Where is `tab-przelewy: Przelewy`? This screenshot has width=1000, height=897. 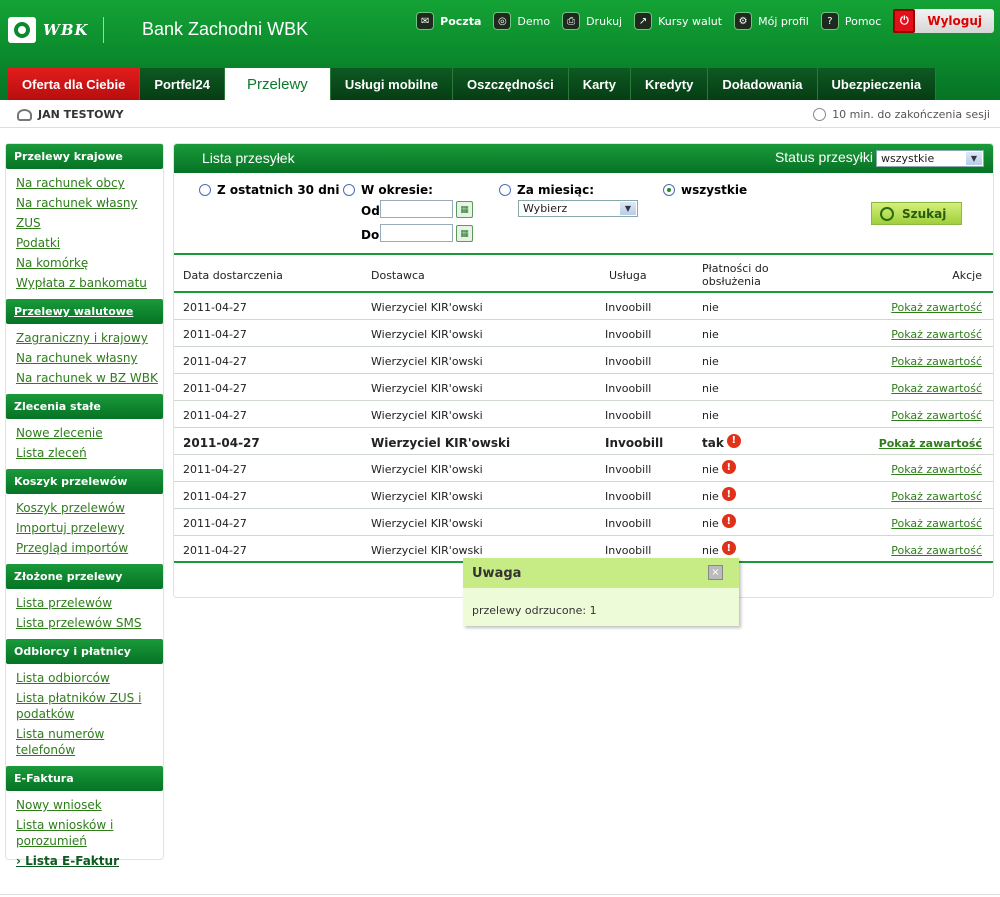 tab-przelewy: Przelewy is located at coordinates (277, 84).